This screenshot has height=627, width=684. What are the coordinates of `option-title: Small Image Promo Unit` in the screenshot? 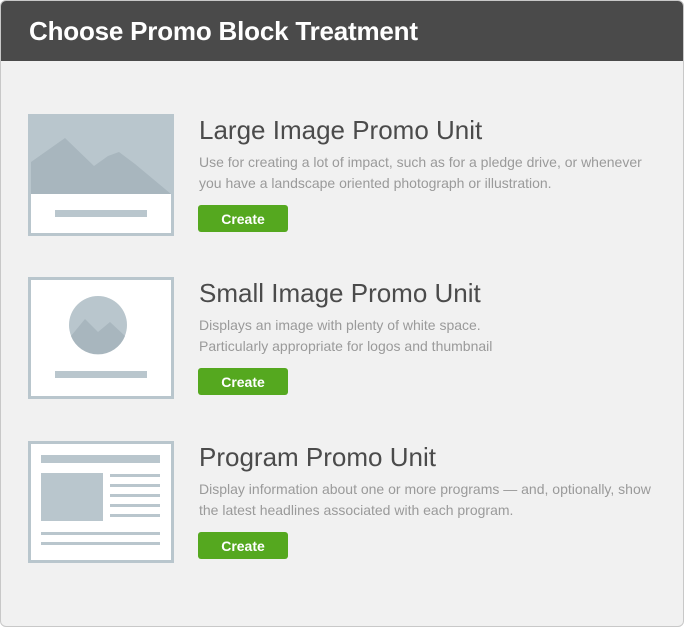 It's located at (340, 293).